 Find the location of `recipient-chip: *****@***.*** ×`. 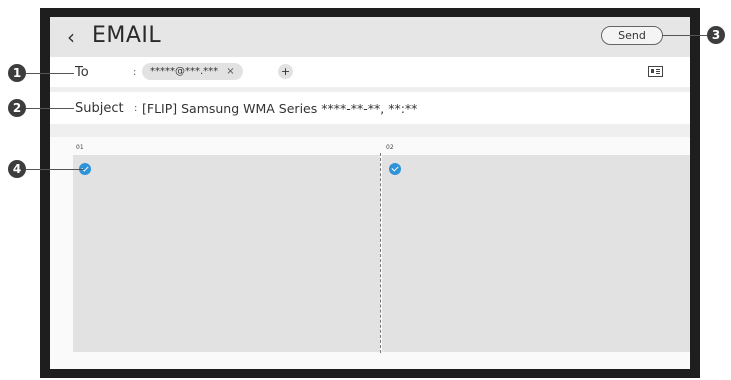

recipient-chip: *****@***.*** × is located at coordinates (192, 71).